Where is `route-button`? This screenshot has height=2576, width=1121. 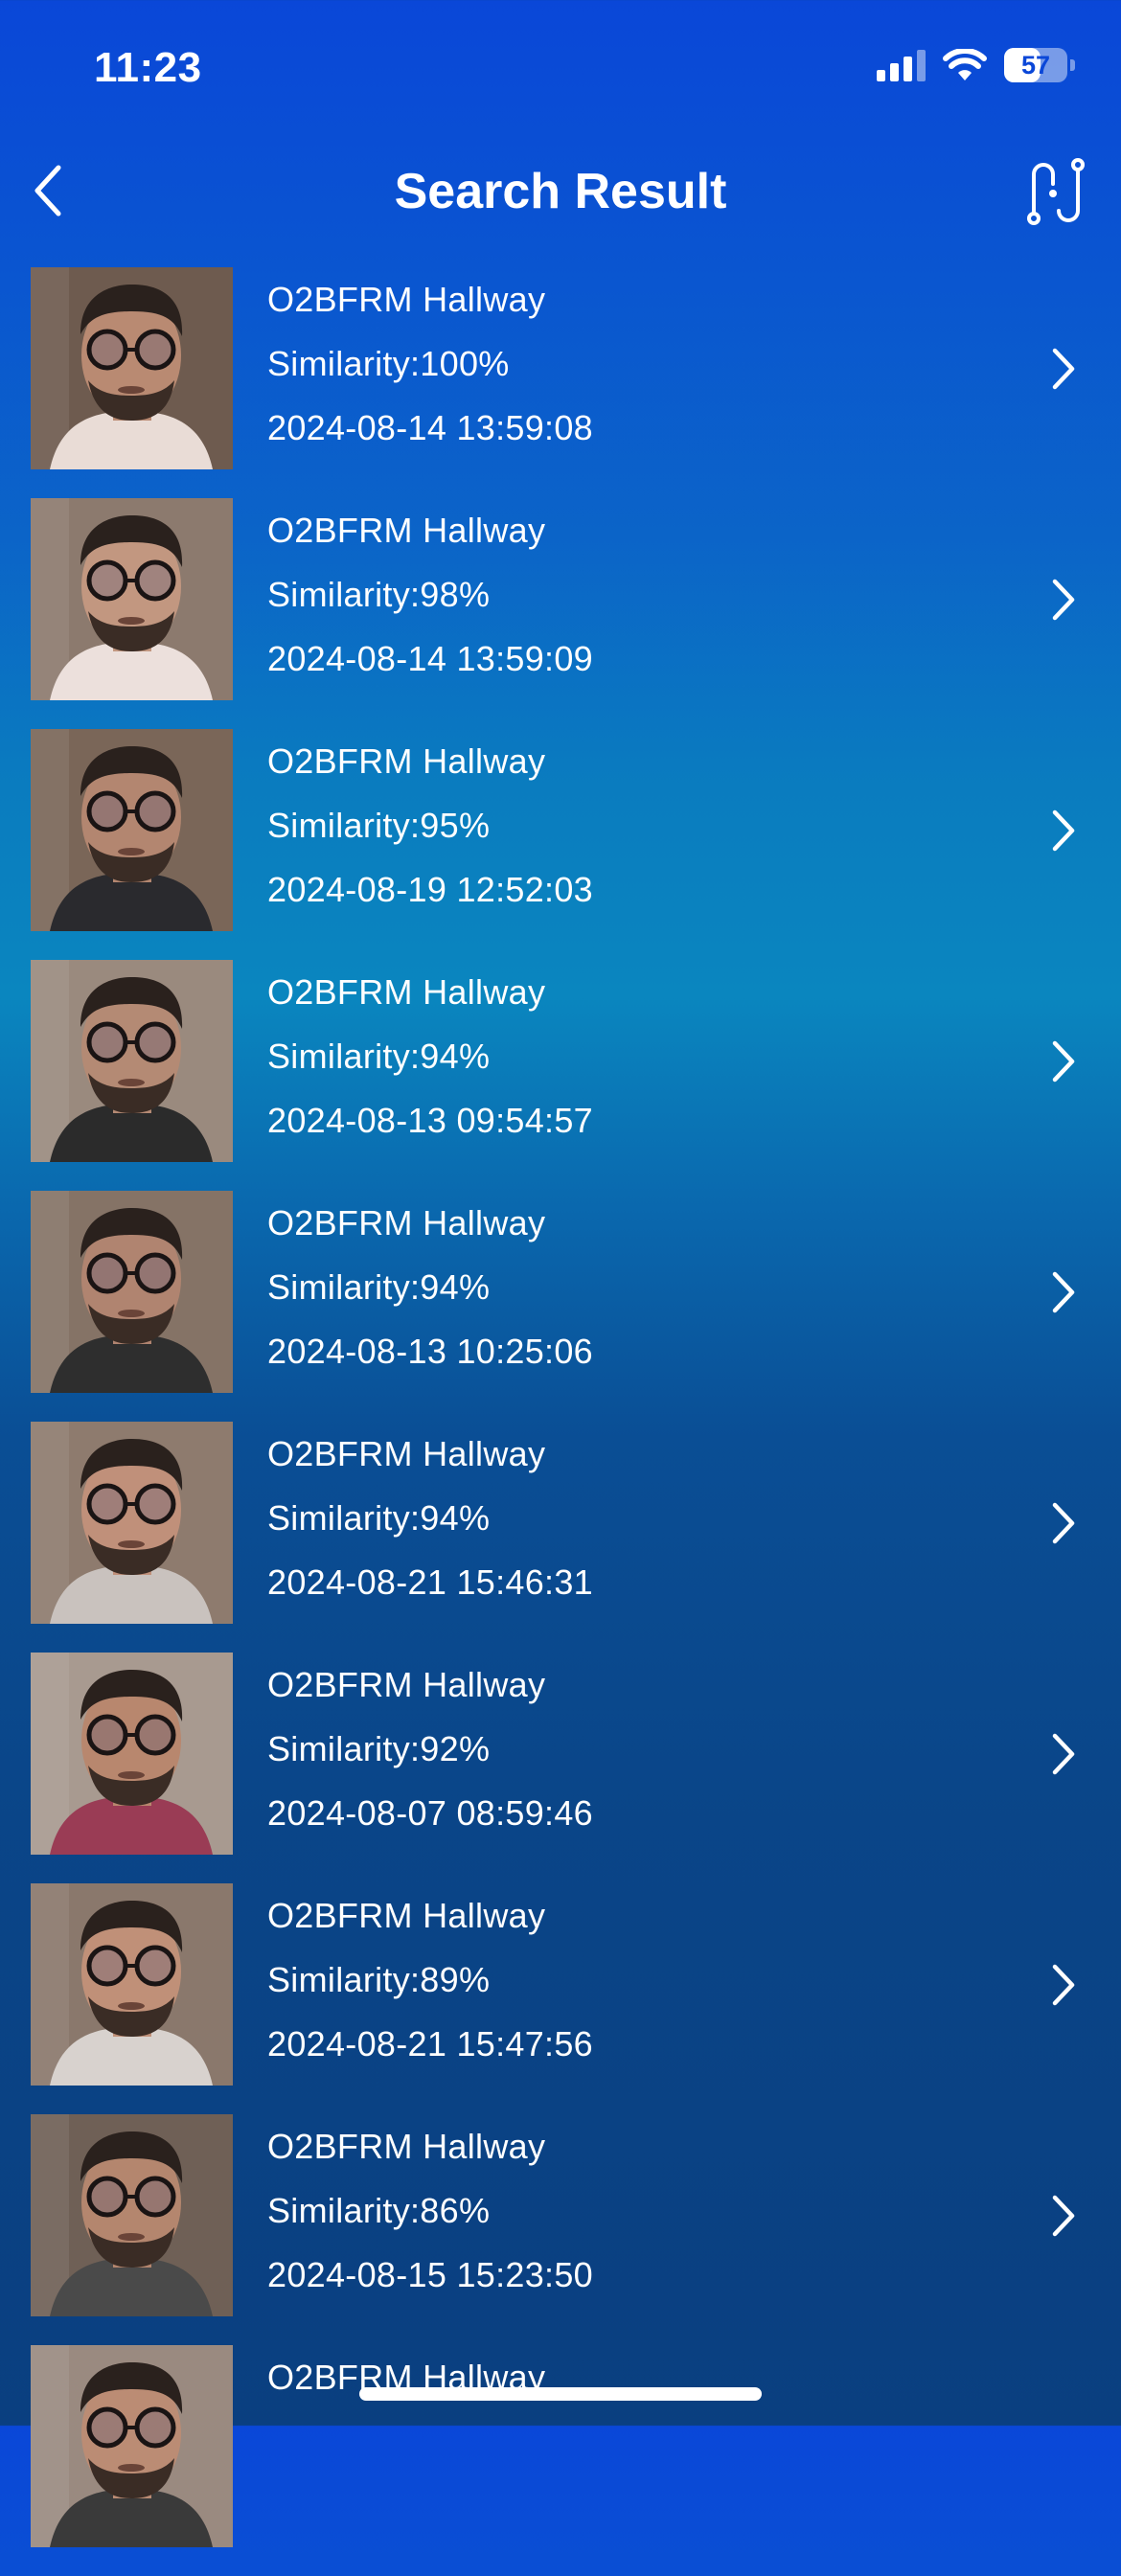
route-button is located at coordinates (1056, 192).